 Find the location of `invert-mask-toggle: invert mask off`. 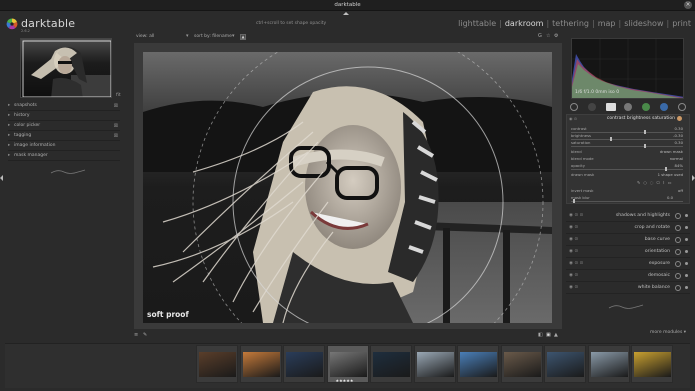

invert-mask-toggle: invert mask off is located at coordinates (629, 191).